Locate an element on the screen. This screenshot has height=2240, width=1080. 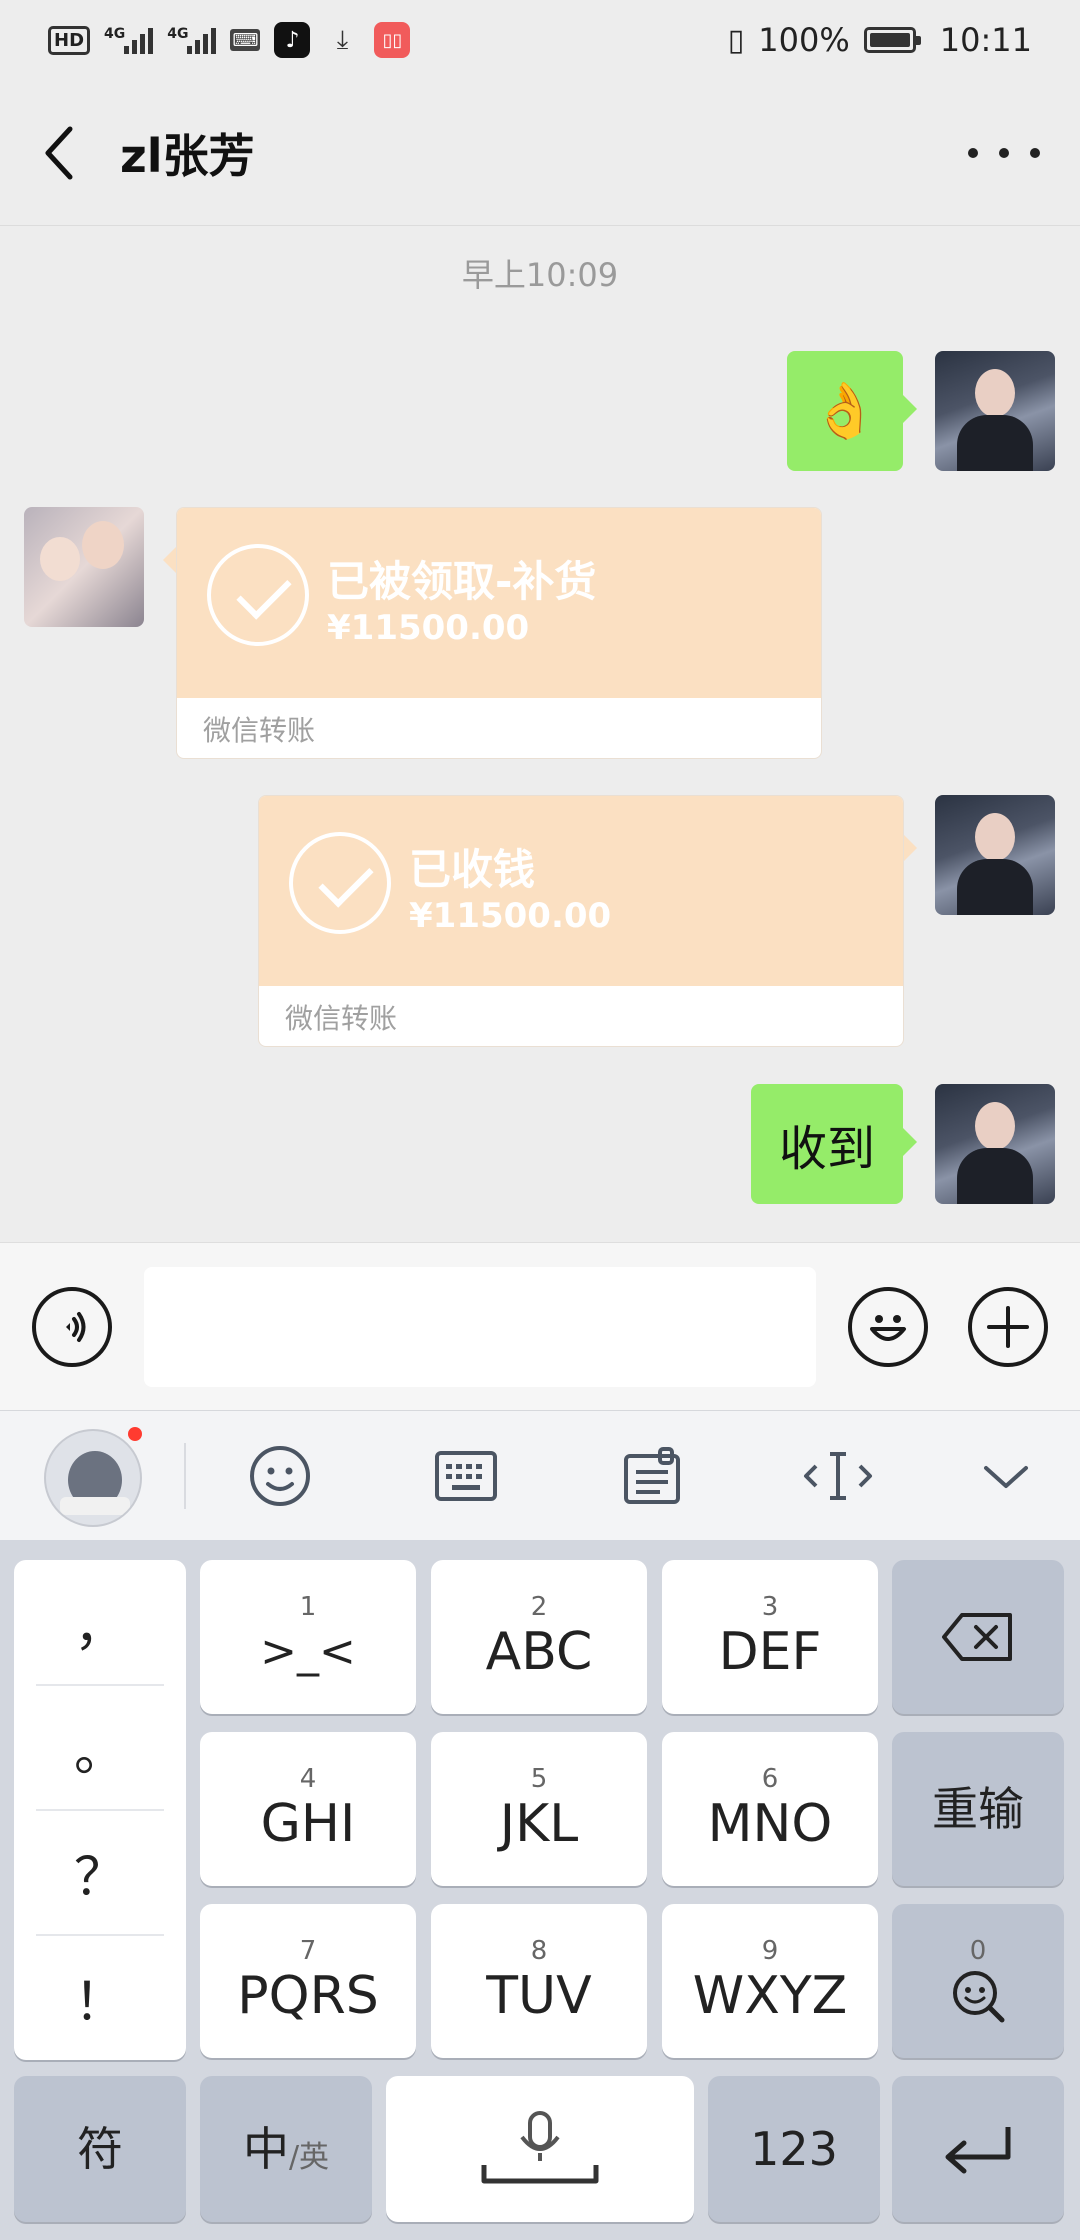
clipboard-button is located at coordinates (652, 1476).